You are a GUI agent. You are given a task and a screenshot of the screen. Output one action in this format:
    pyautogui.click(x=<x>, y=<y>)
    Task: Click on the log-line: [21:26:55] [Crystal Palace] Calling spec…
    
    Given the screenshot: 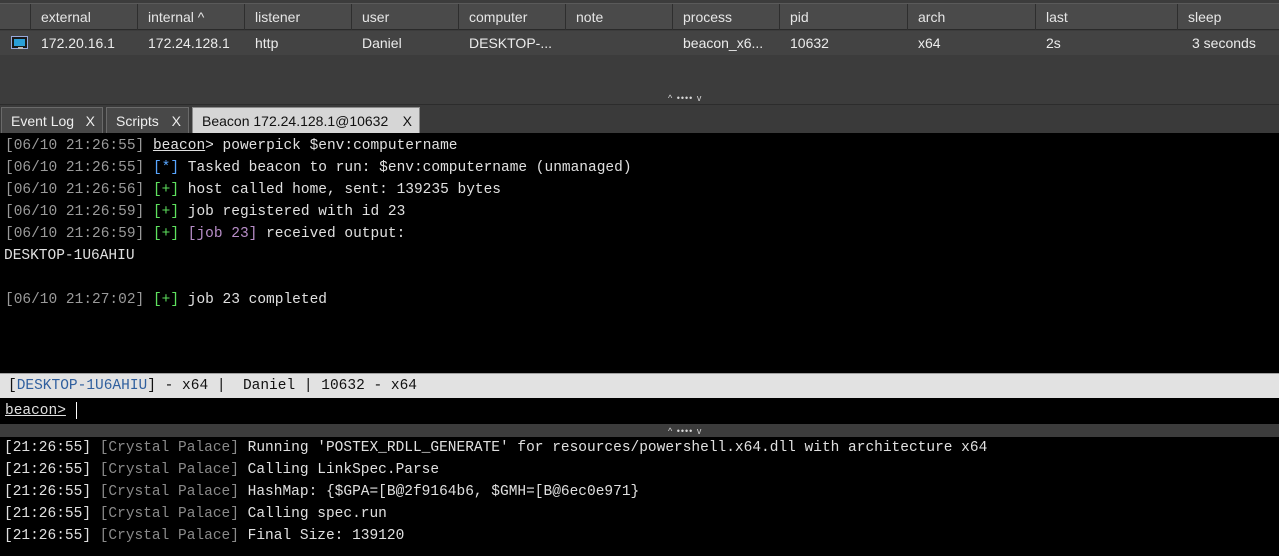 What is the action you would take?
    pyautogui.click(x=195, y=514)
    